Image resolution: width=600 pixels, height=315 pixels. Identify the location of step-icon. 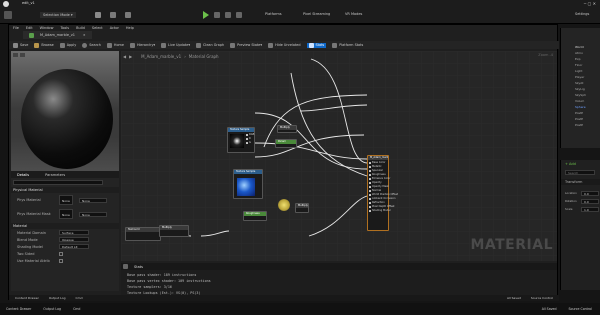
(217, 15).